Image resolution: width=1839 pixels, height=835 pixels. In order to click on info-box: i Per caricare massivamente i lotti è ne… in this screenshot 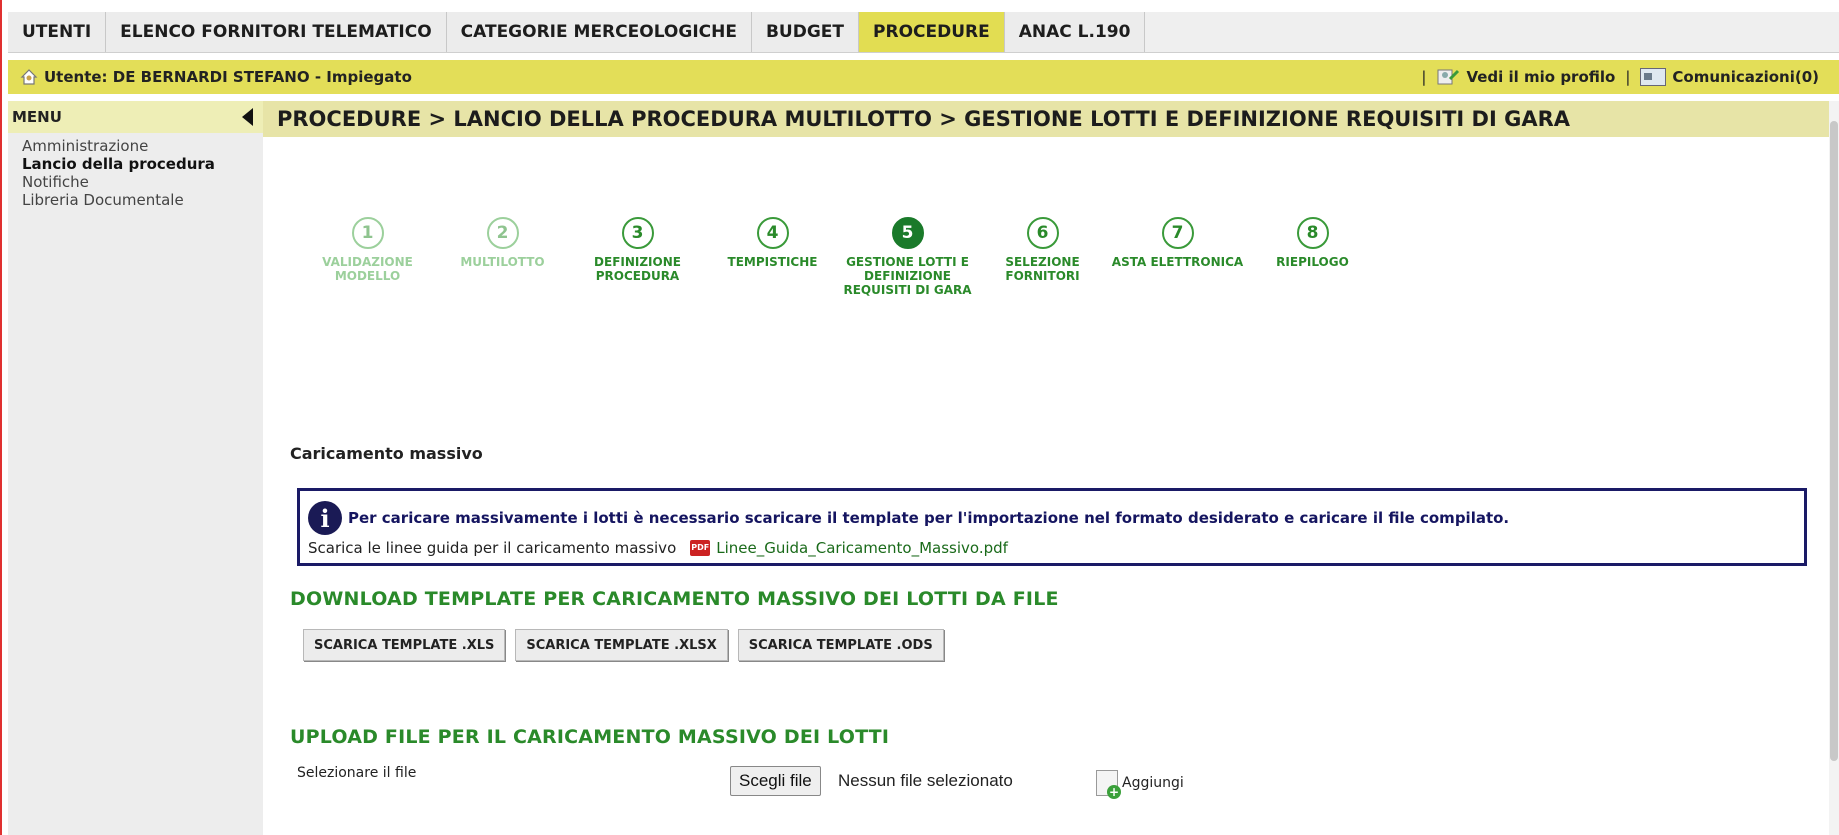, I will do `click(1052, 527)`.